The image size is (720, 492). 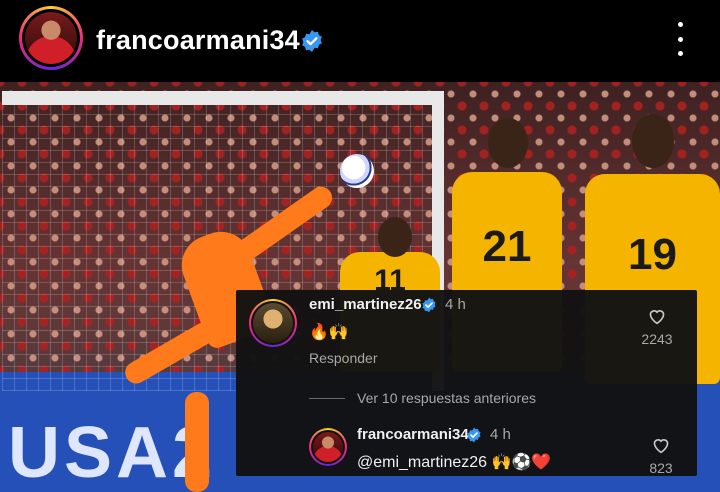 What do you see at coordinates (455, 304) in the screenshot?
I see `comment-time: 4 h` at bounding box center [455, 304].